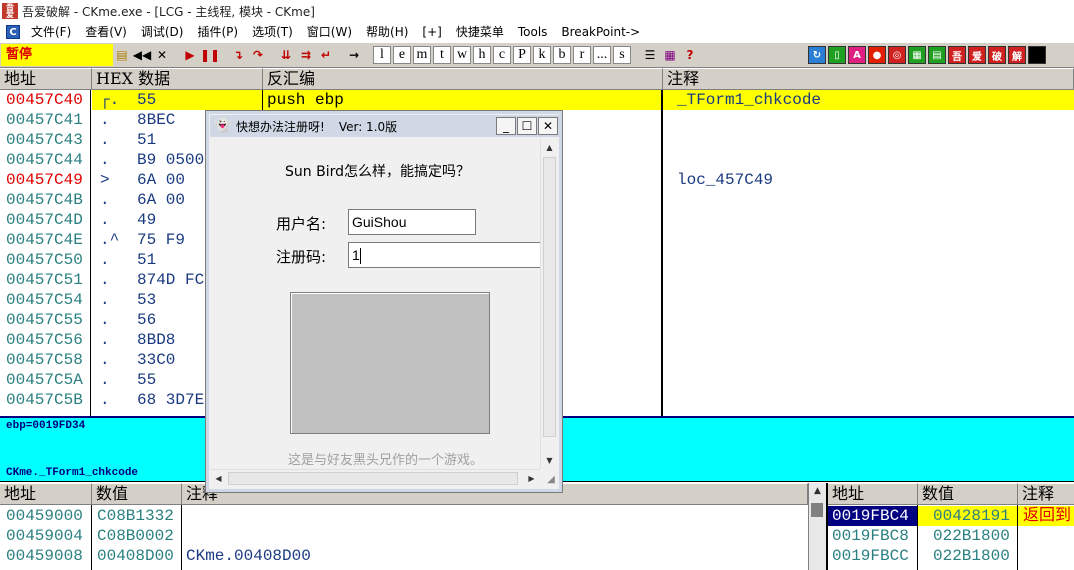 The height and width of the screenshot is (570, 1074). I want to click on window-title: 吾爱破解 - CKme.exe - [LCG - 主线程, 模块 - CKme], so click(168, 11).